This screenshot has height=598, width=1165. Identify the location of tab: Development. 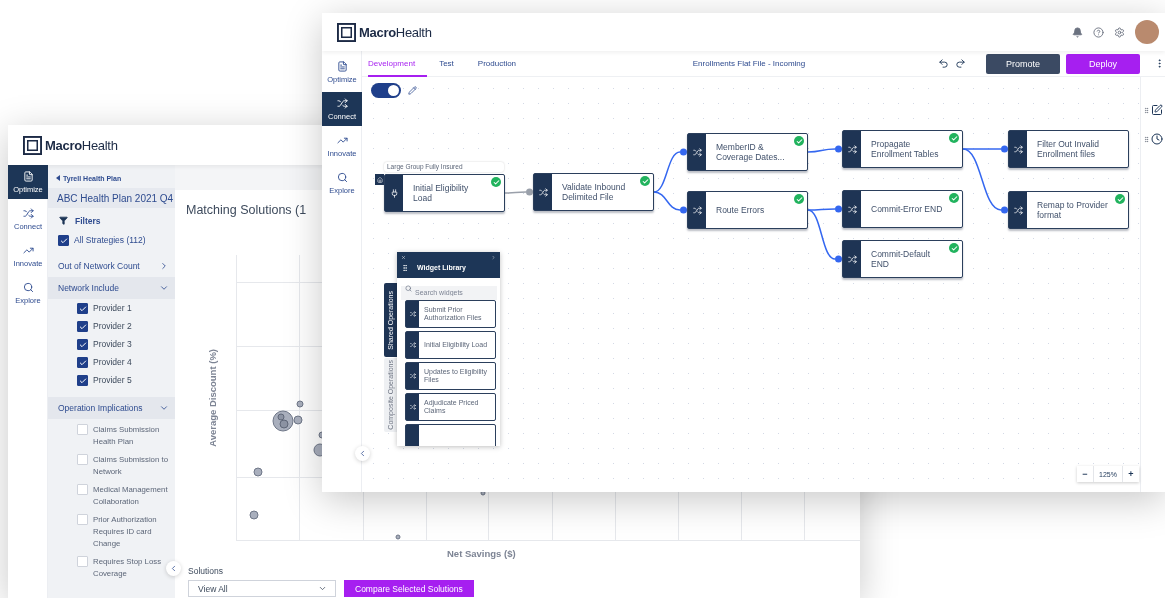
(398, 63).